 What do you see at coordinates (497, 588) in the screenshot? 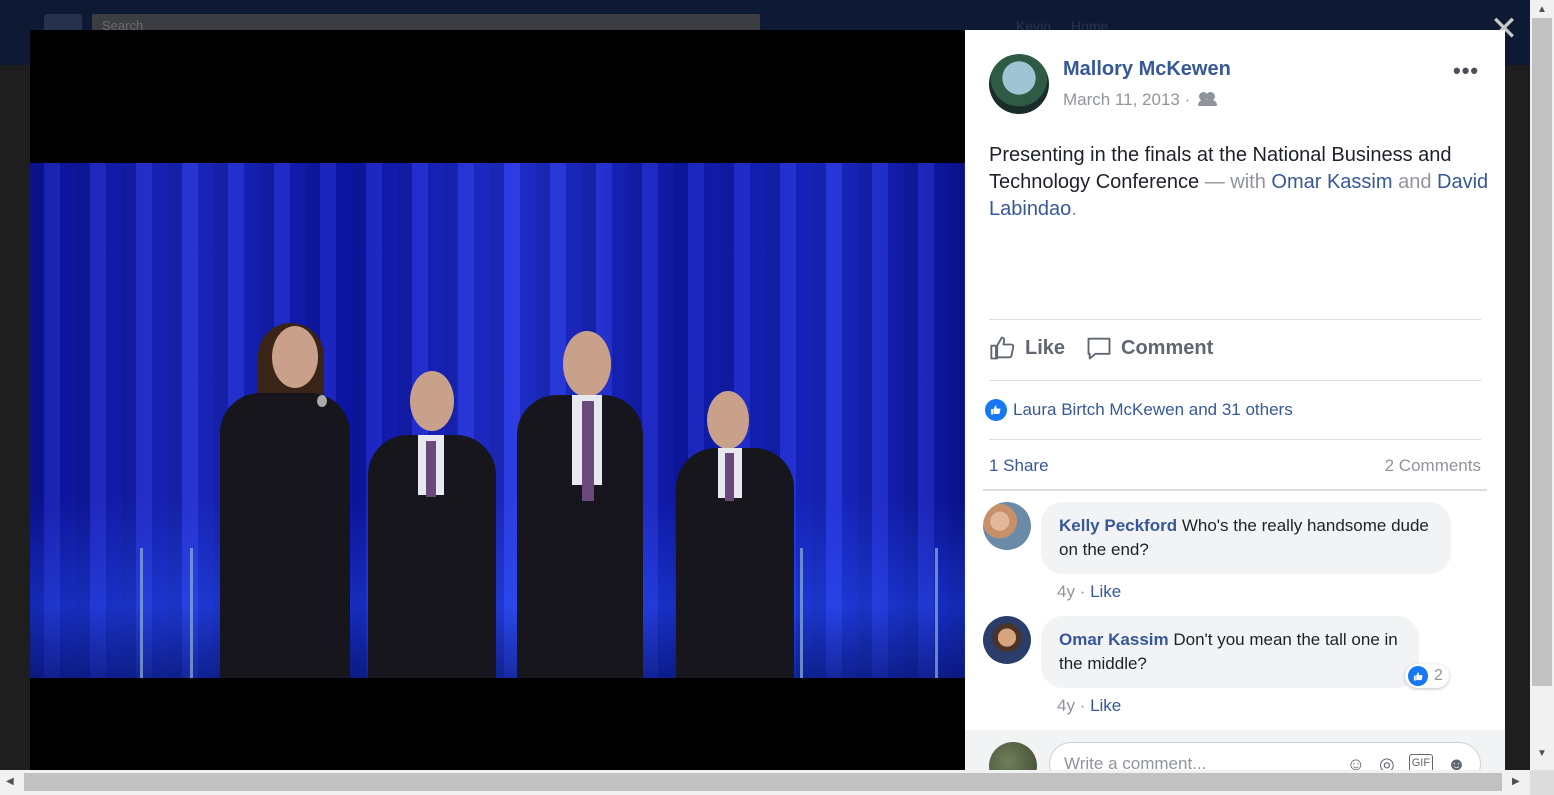
I see `photo-stage-glow` at bounding box center [497, 588].